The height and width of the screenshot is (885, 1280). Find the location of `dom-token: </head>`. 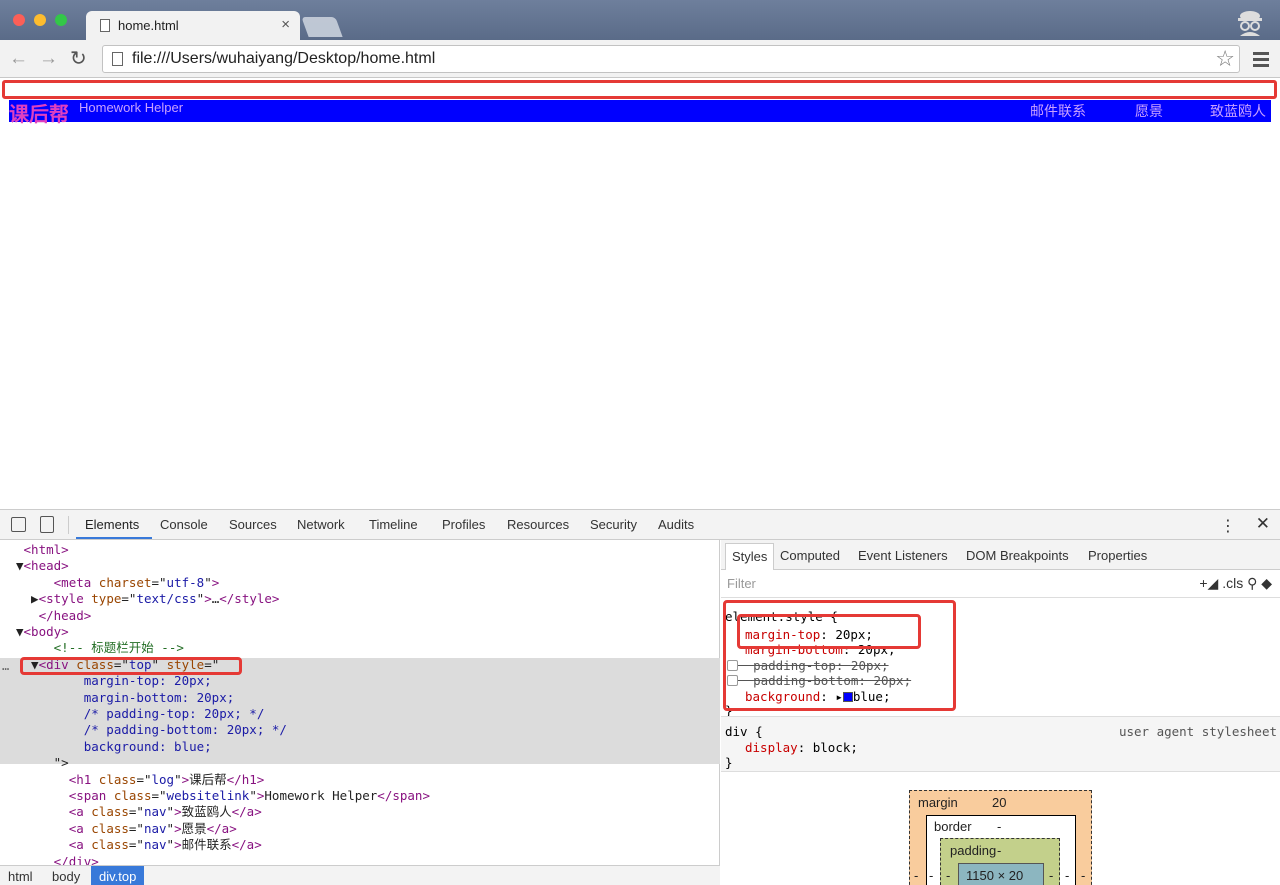

dom-token: </head> is located at coordinates (65, 615).